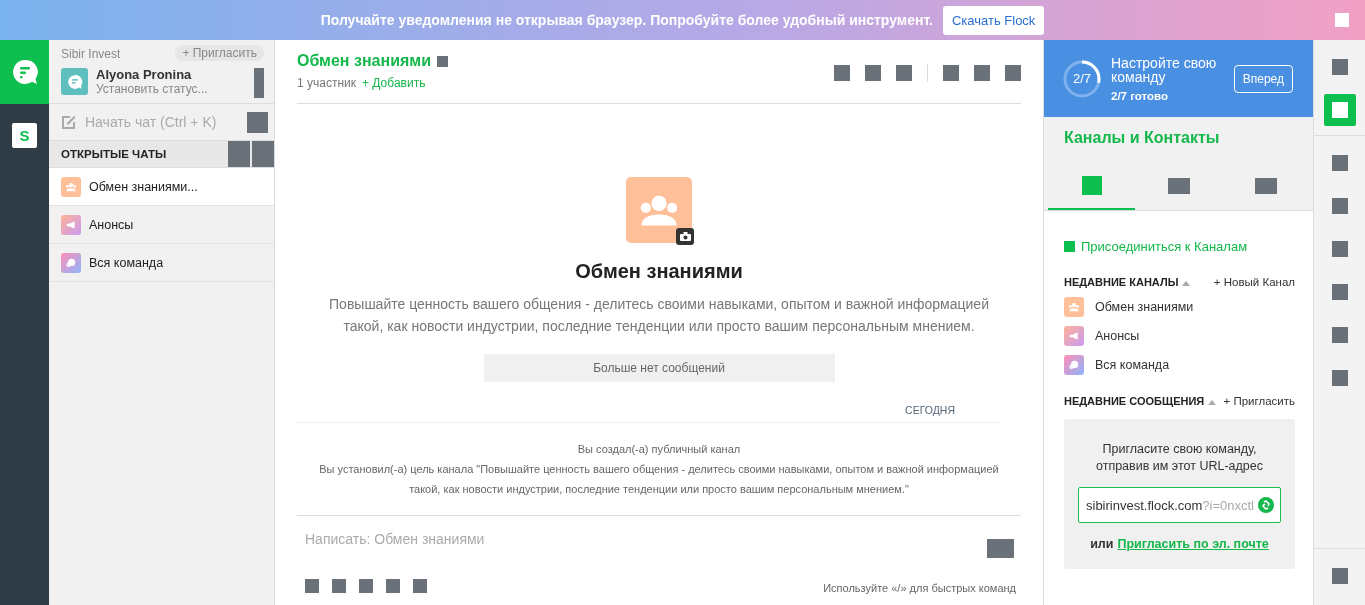 This screenshot has height=605, width=1365. What do you see at coordinates (394, 83) in the screenshot?
I see `add-member-link: + Добавить` at bounding box center [394, 83].